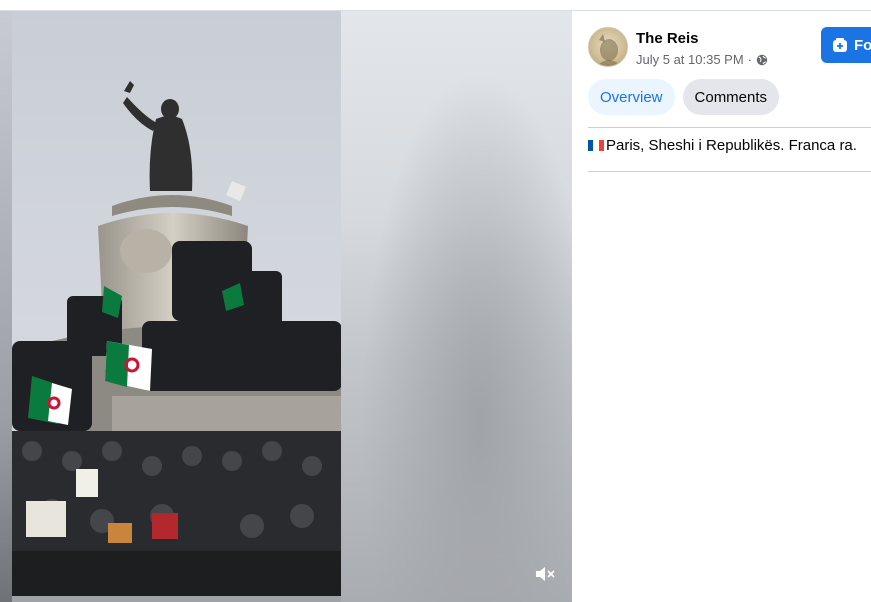 The width and height of the screenshot is (871, 602). What do you see at coordinates (690, 59) in the screenshot?
I see `post-timestamp: July 5 at 10:35 PM` at bounding box center [690, 59].